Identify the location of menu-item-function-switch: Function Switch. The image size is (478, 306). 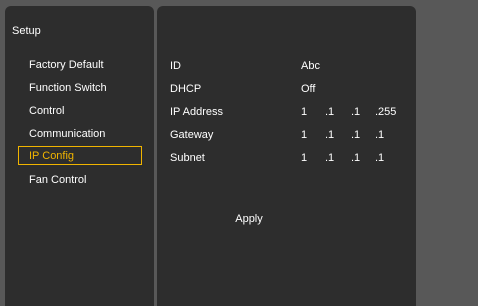
(80, 88).